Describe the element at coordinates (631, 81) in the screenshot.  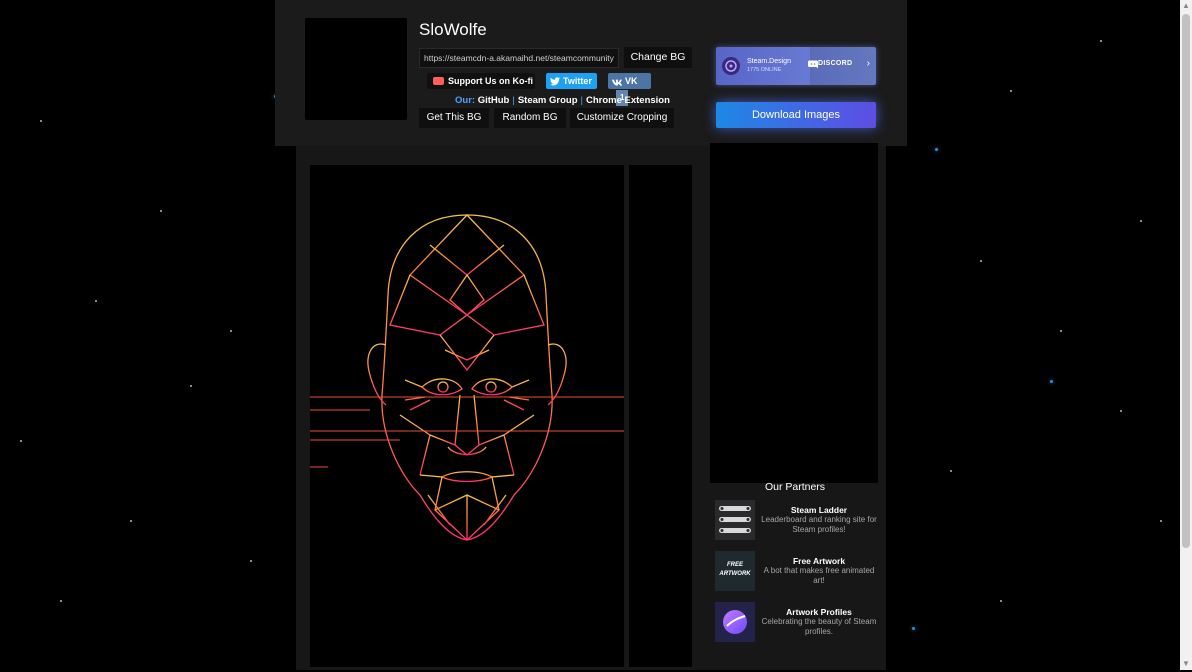
I see `vk-label: VK` at that location.